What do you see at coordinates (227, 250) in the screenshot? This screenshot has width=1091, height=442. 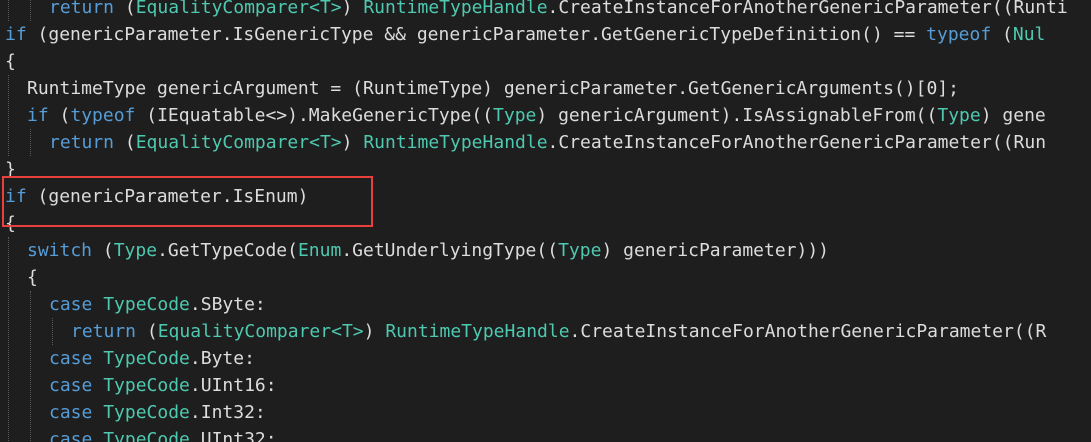 I see `code-token: .GetTypeCode(` at bounding box center [227, 250].